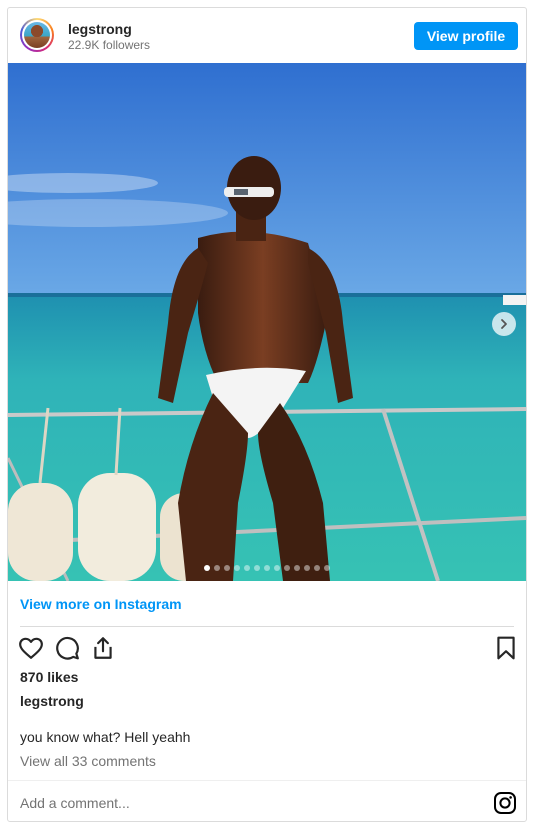 The image size is (536, 831). I want to click on avatar, so click(37, 35).